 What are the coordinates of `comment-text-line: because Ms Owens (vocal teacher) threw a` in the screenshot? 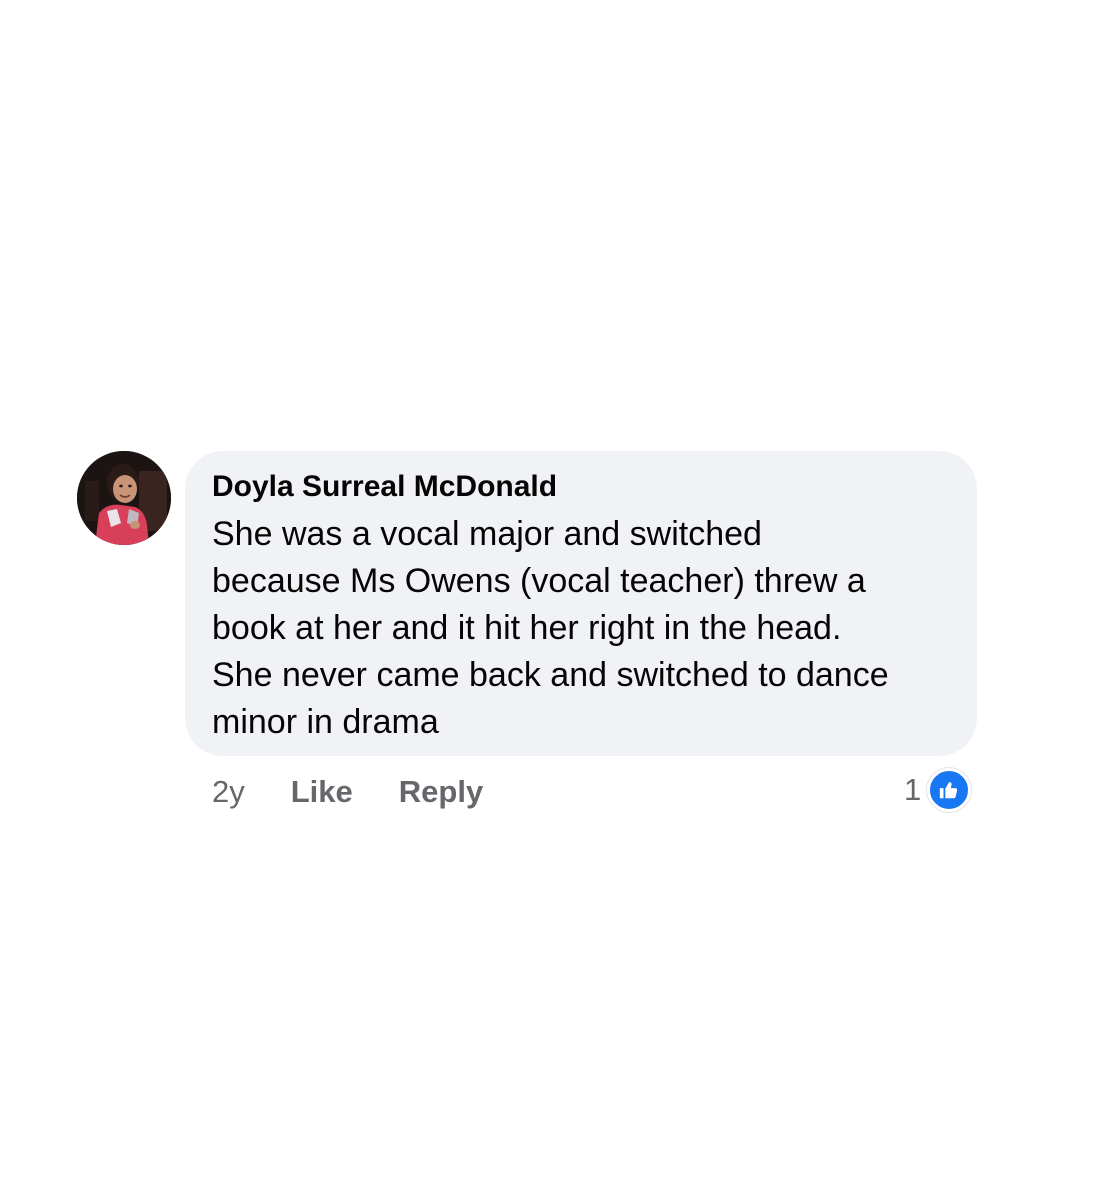 It's located at (539, 581).